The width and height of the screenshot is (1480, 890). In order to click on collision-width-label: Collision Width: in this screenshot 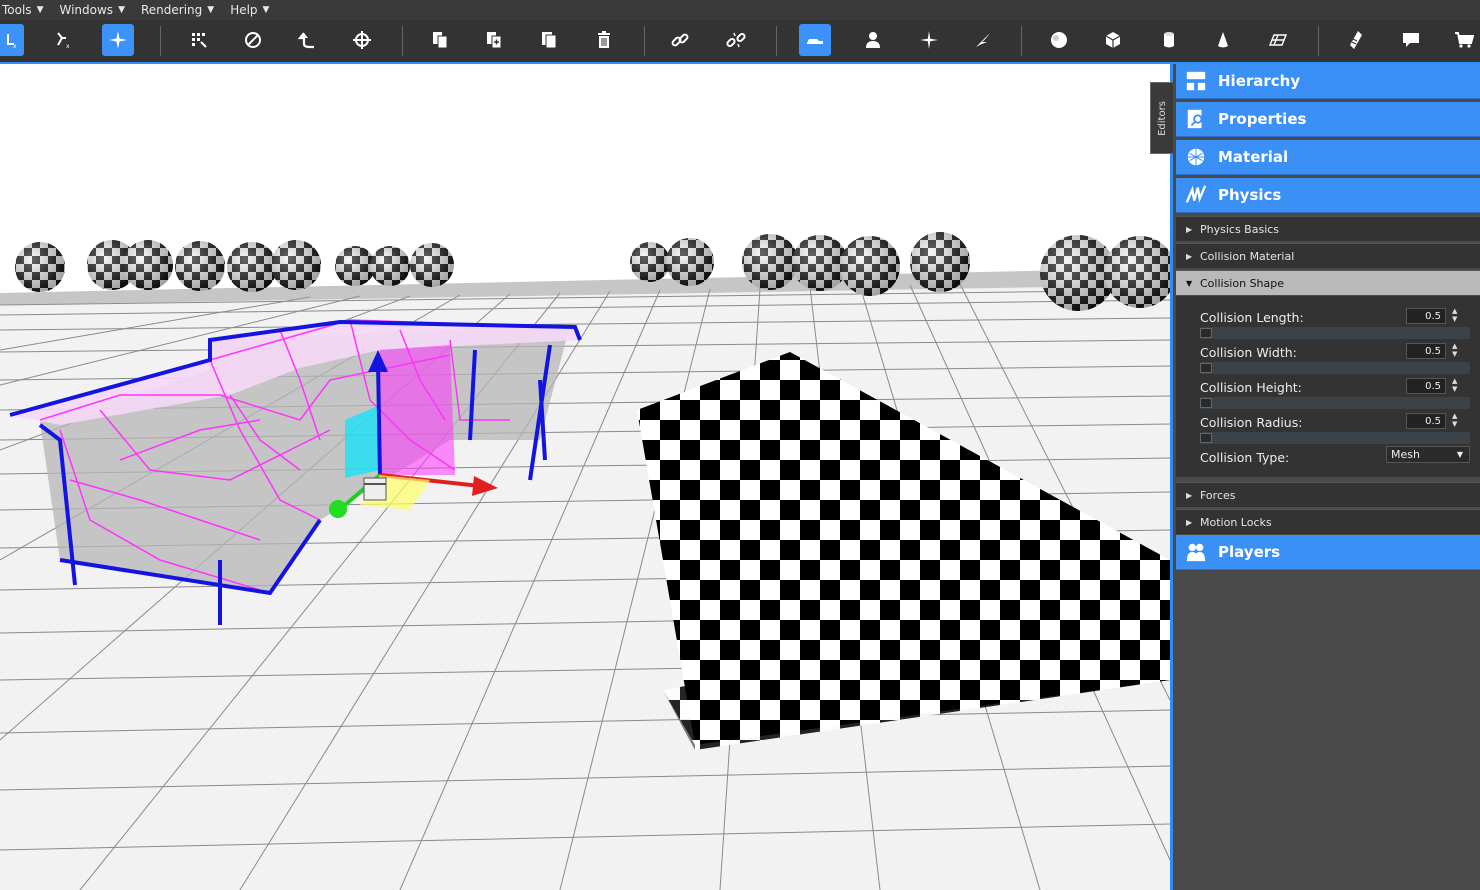, I will do `click(1248, 352)`.